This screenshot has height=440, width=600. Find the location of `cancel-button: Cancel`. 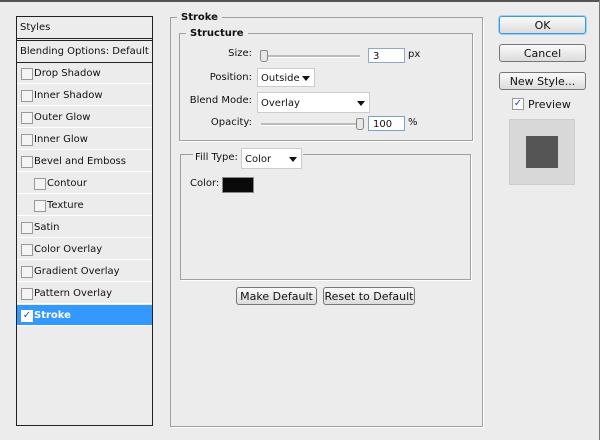

cancel-button: Cancel is located at coordinates (542, 53).